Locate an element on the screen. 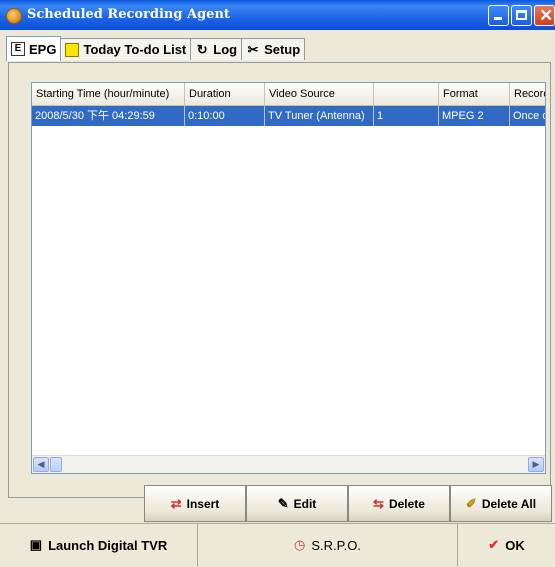 The width and height of the screenshot is (555, 567). title-bar: Scheduled Recording Agent ✕ is located at coordinates (277, 15).